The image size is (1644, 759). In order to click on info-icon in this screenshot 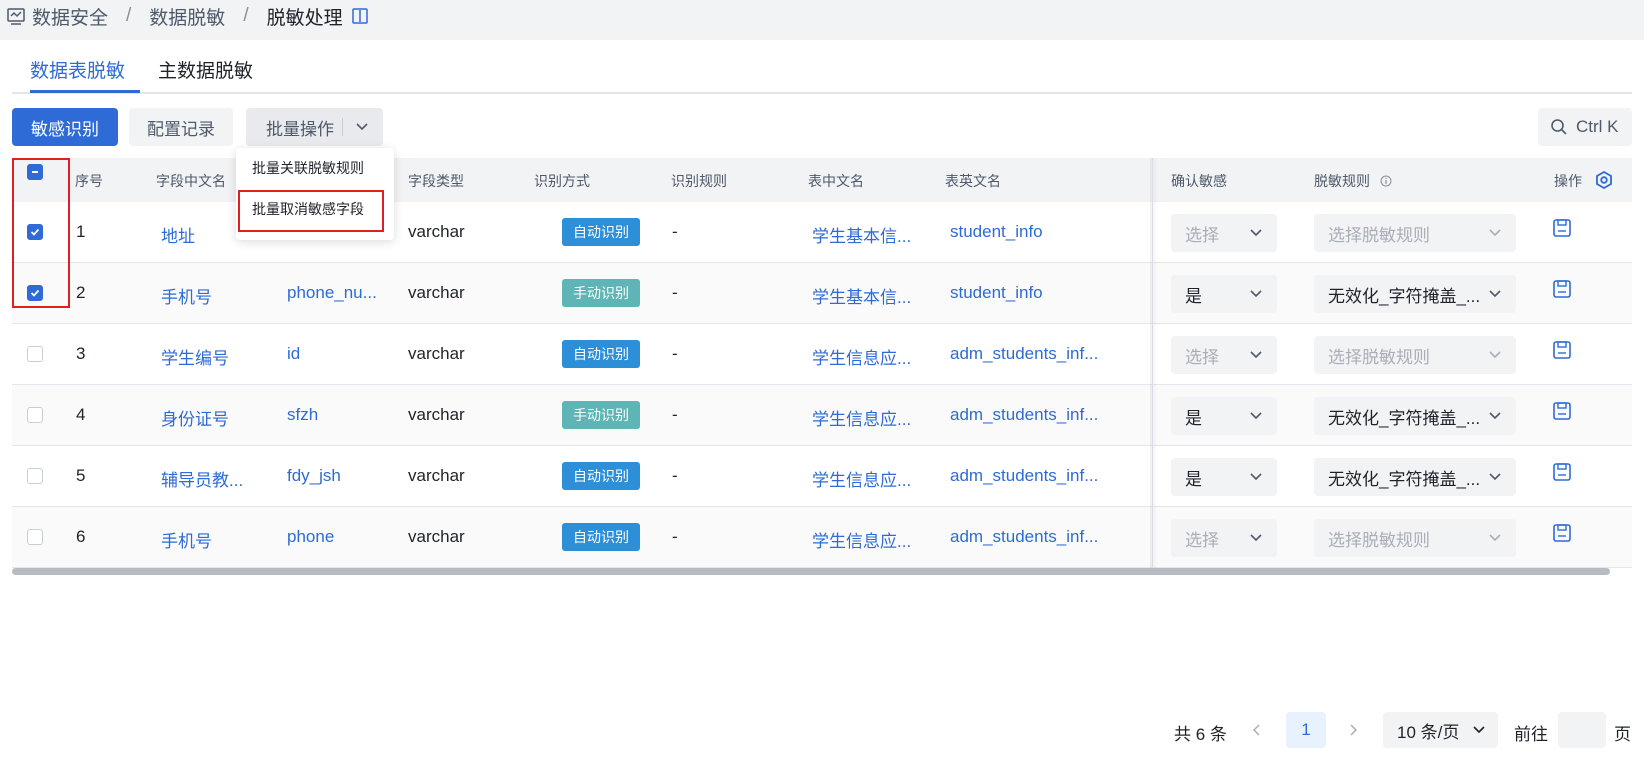, I will do `click(1386, 181)`.